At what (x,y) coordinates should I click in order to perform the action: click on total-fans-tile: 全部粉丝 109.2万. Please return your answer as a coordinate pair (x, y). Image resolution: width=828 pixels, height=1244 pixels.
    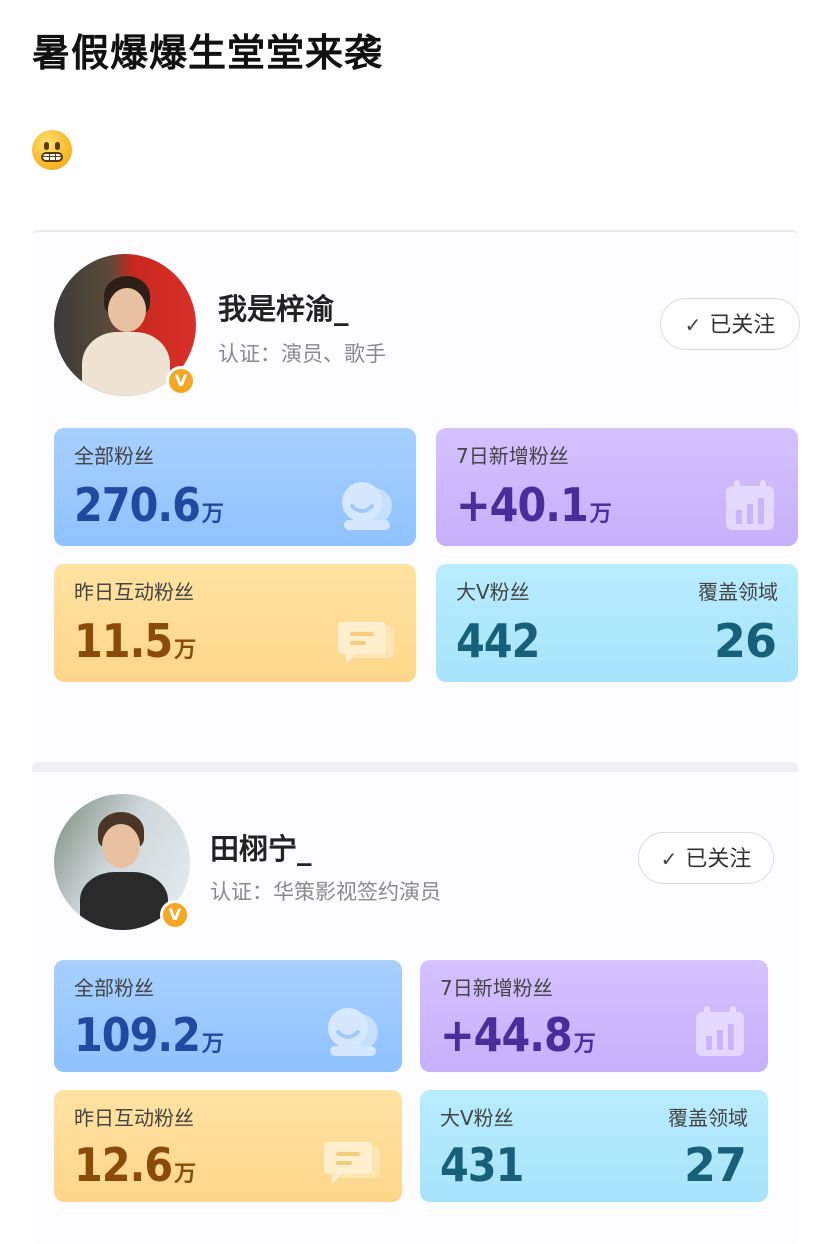
    Looking at the image, I should click on (228, 1016).